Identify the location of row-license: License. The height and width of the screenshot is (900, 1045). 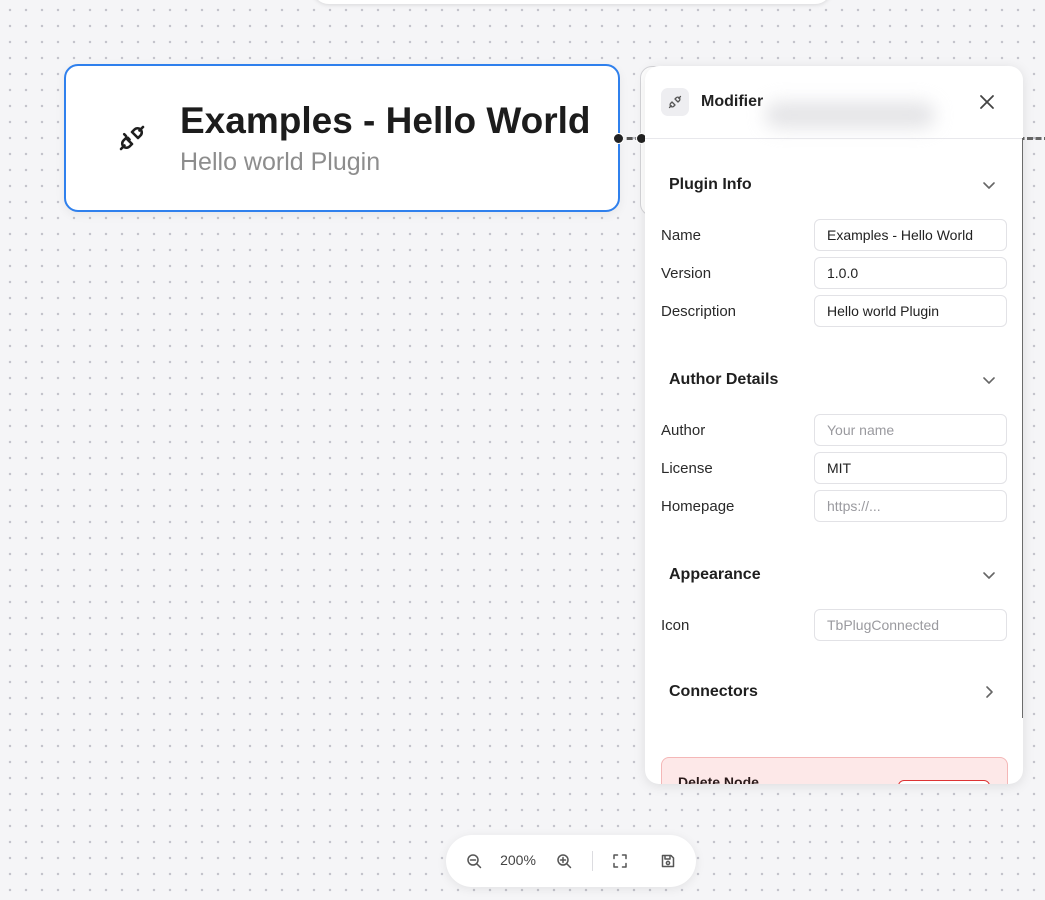
(834, 468).